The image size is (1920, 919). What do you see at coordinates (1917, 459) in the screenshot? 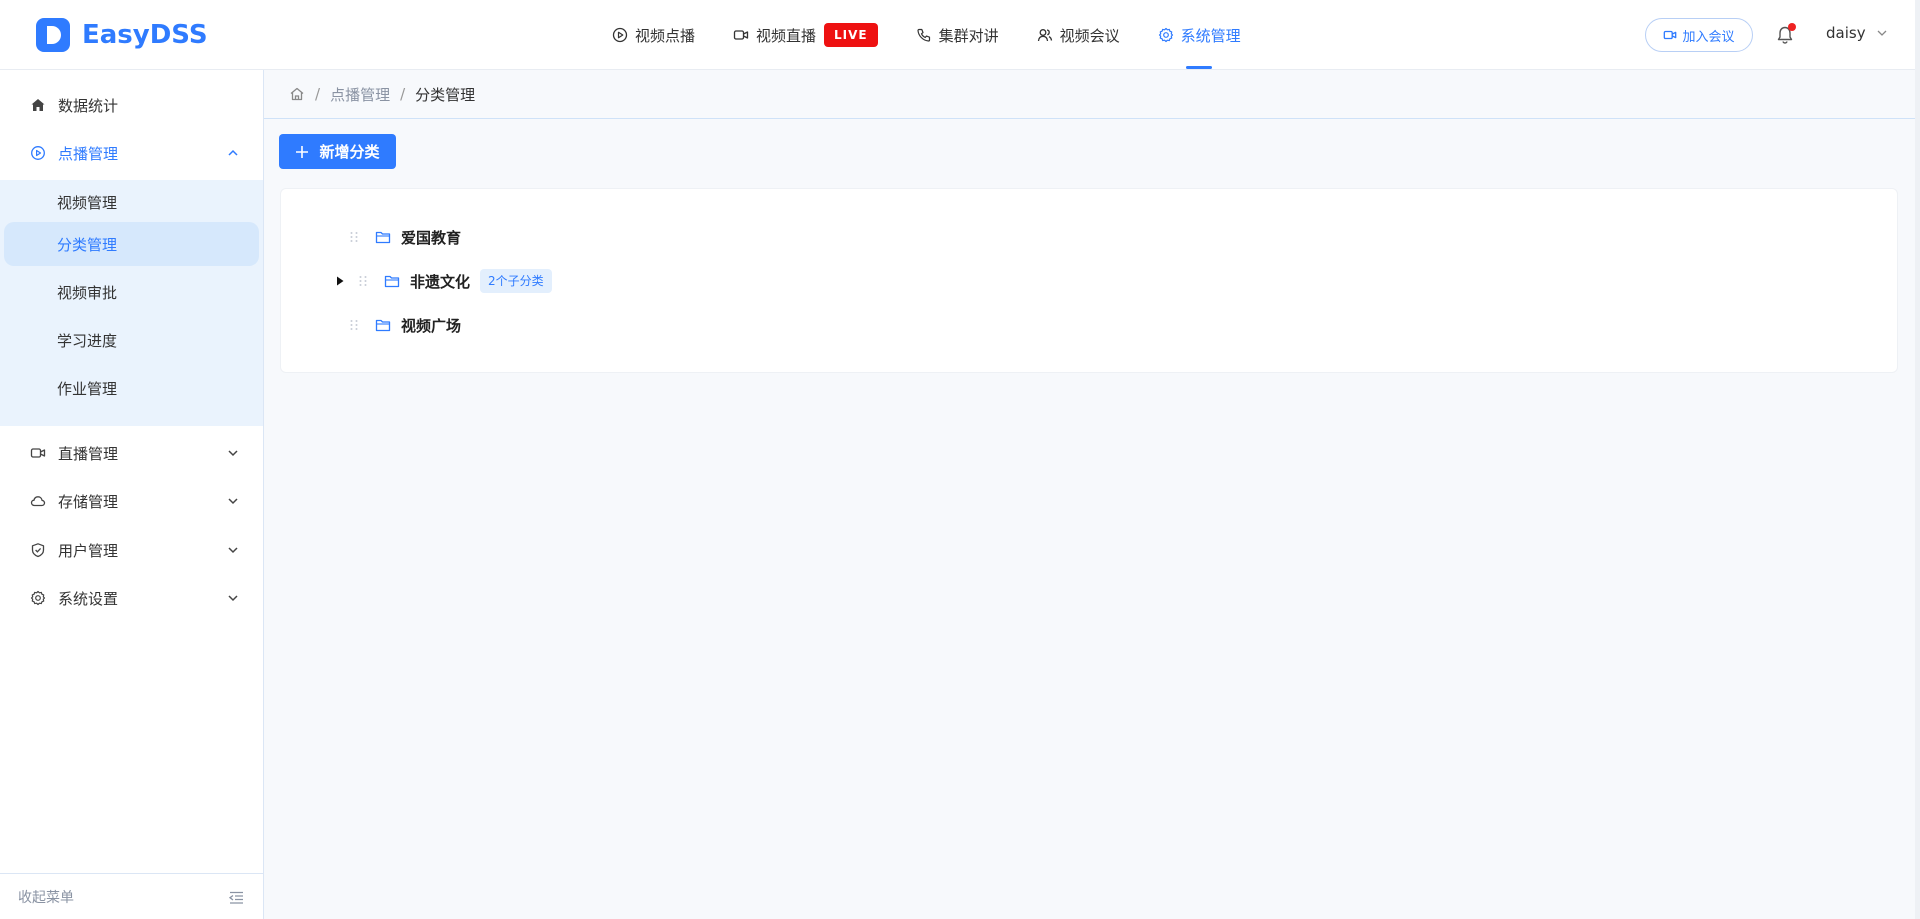
I see `page-scrollbar` at bounding box center [1917, 459].